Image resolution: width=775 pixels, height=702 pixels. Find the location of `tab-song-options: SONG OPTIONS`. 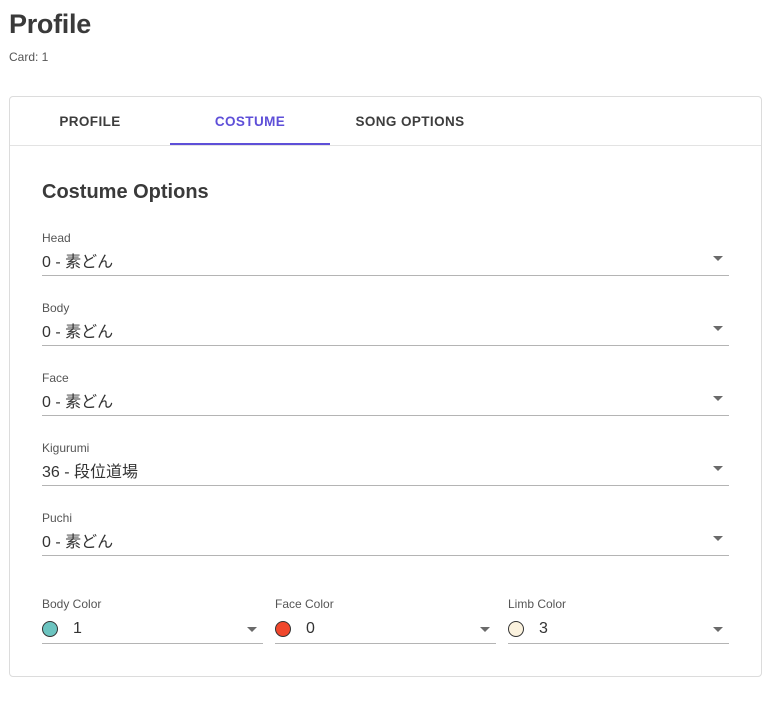

tab-song-options: SONG OPTIONS is located at coordinates (410, 121).